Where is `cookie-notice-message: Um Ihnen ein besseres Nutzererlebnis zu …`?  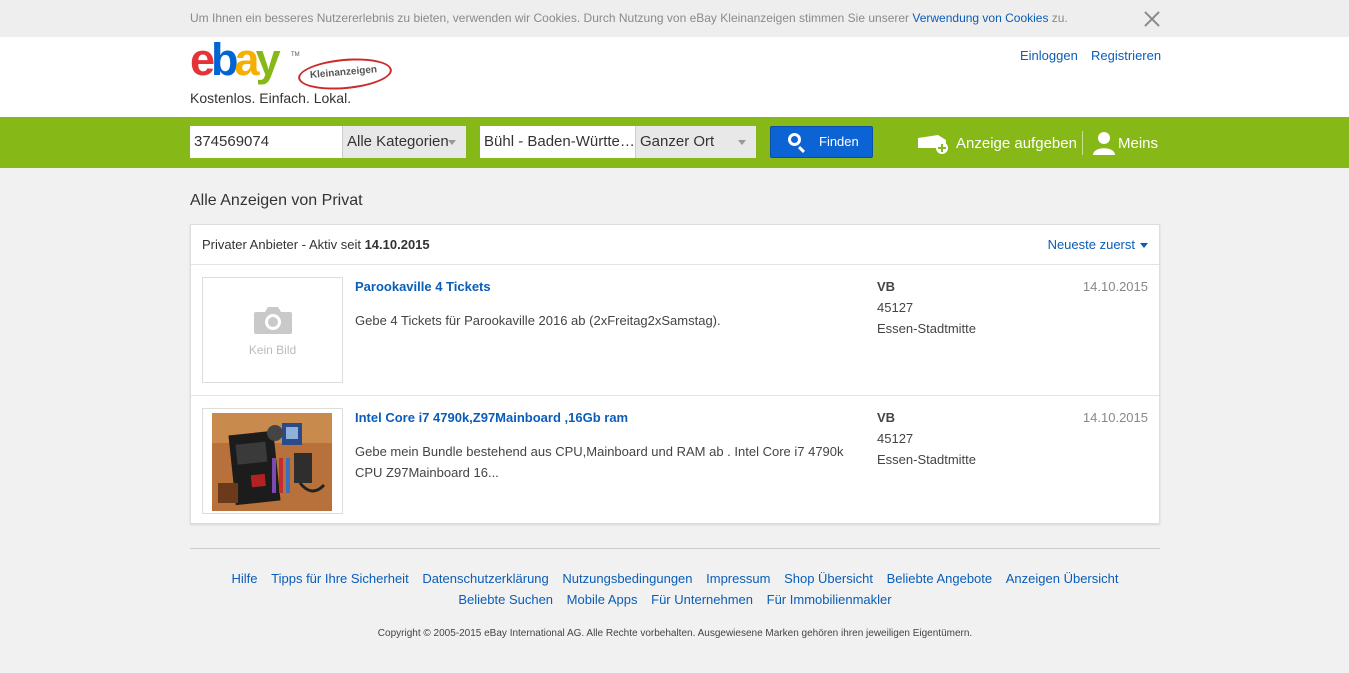 cookie-notice-message: Um Ihnen ein besseres Nutzererlebnis zu … is located at coordinates (551, 18).